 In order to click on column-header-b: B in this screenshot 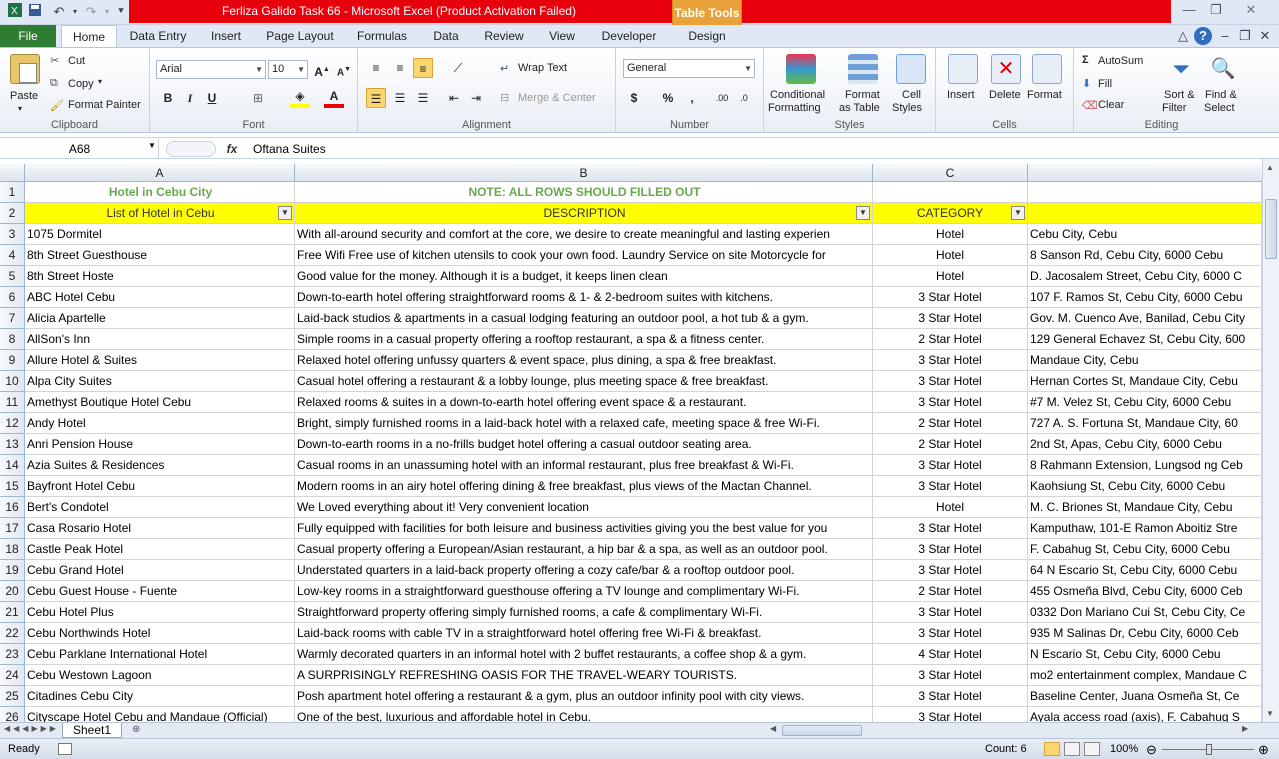, I will do `click(584, 173)`.